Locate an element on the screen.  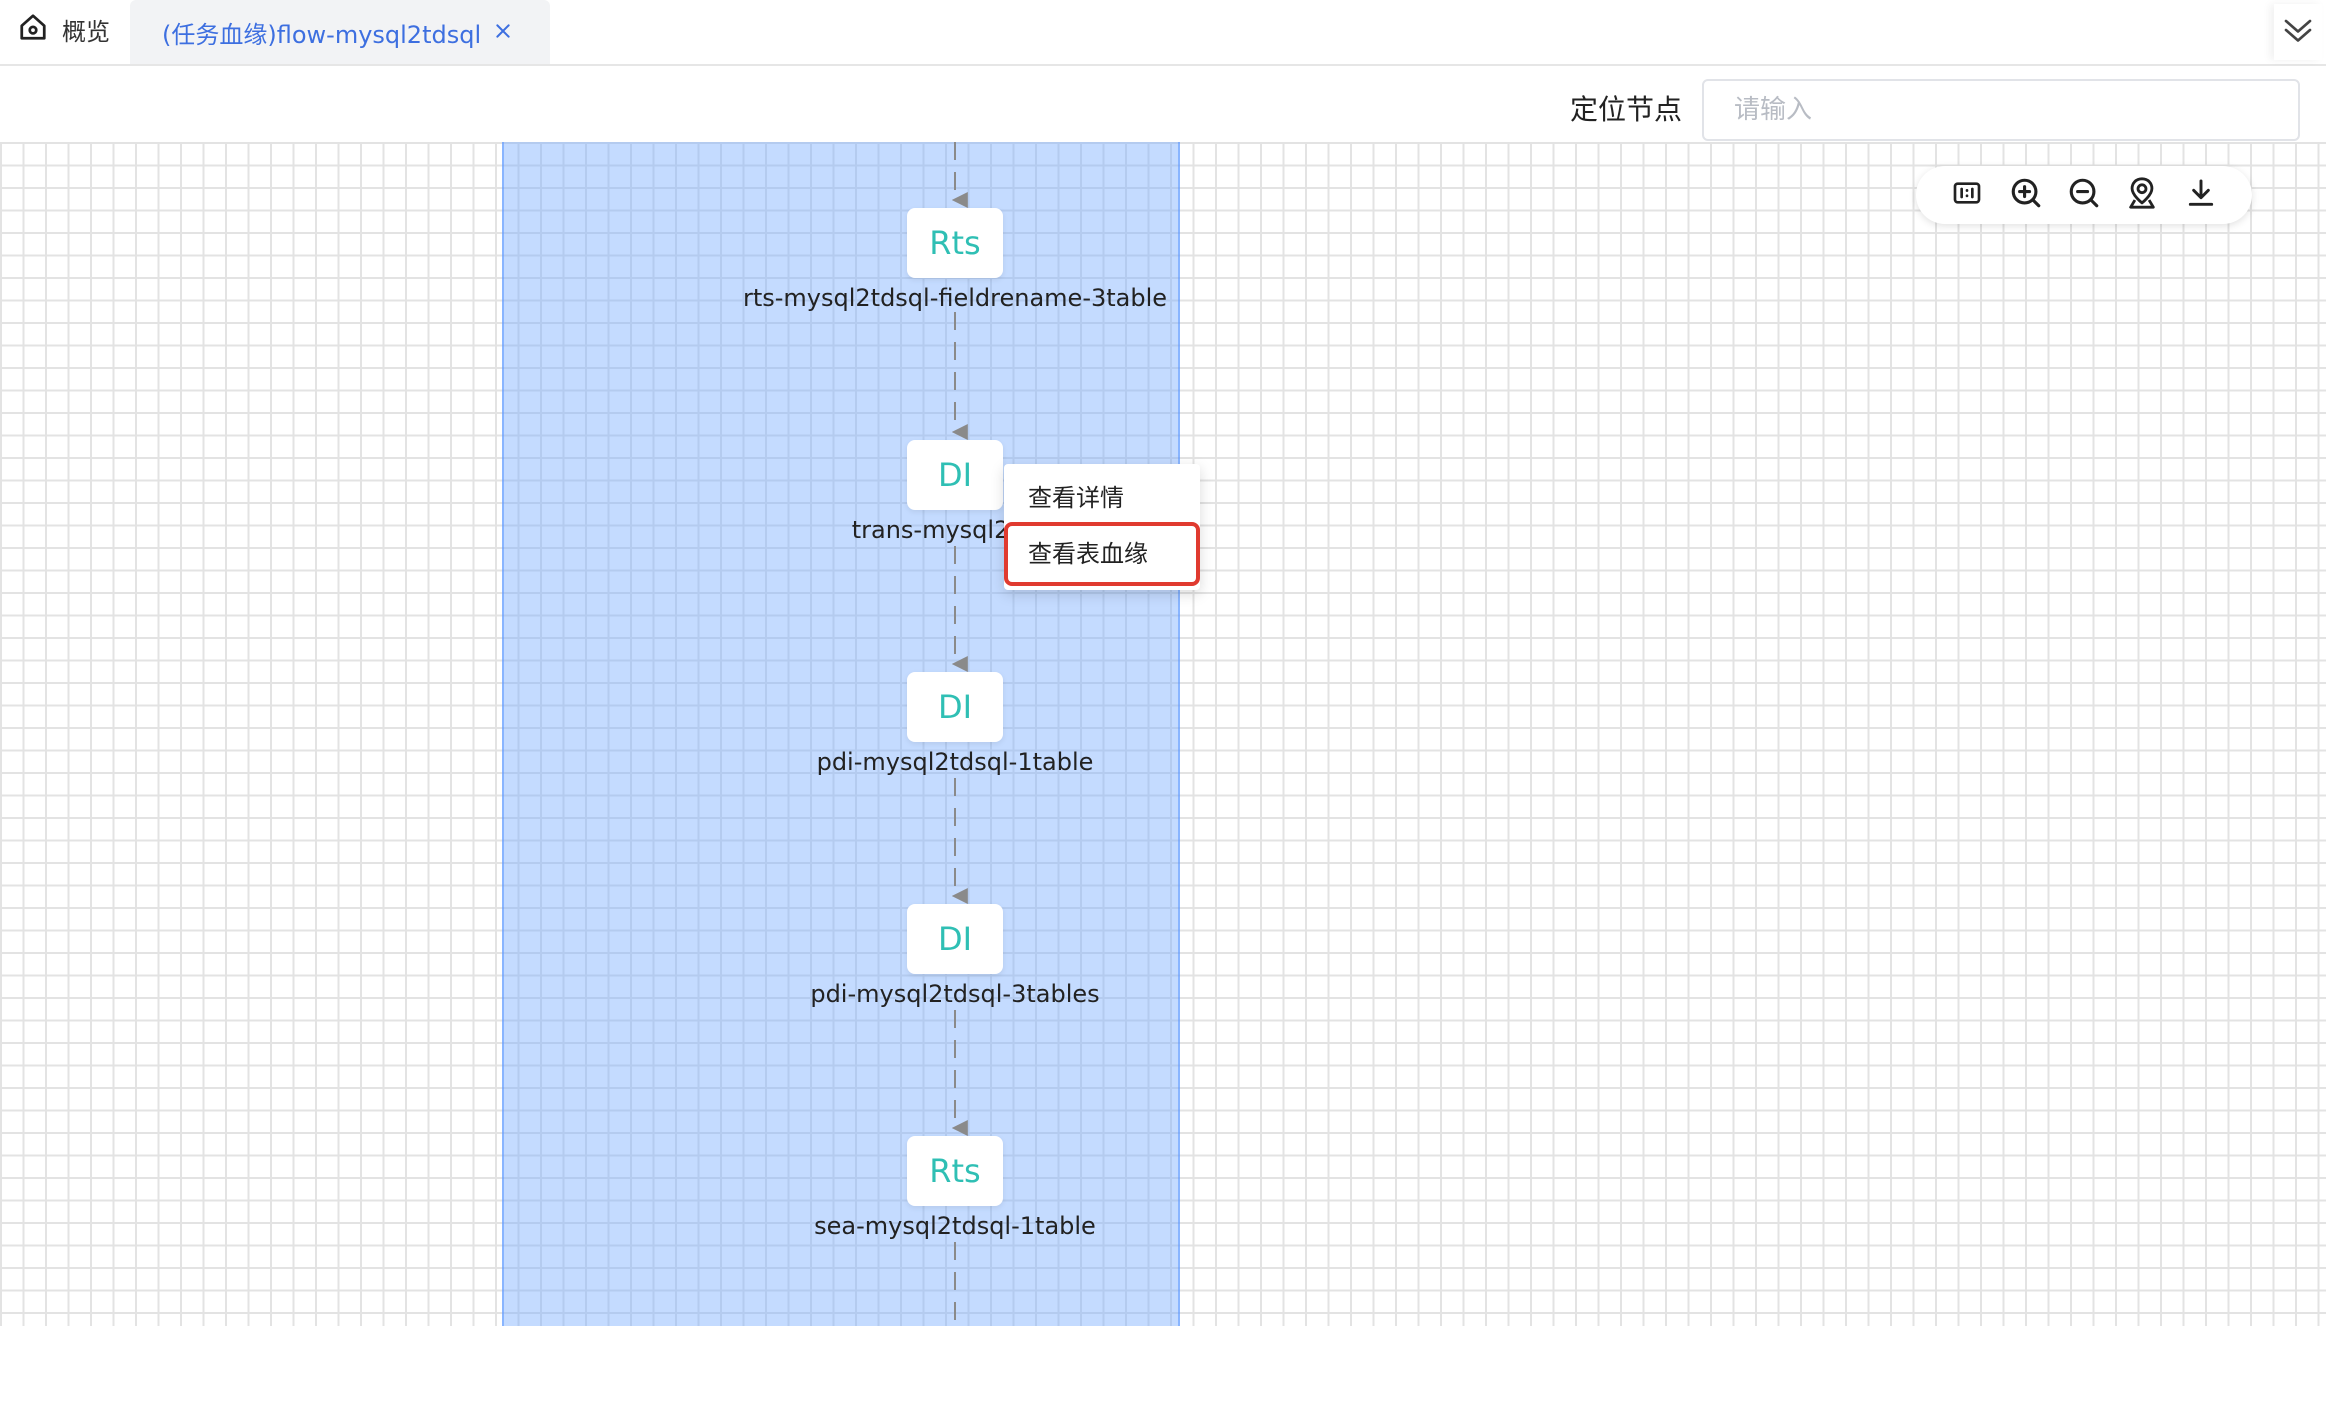
download-button is located at coordinates (2201, 195).